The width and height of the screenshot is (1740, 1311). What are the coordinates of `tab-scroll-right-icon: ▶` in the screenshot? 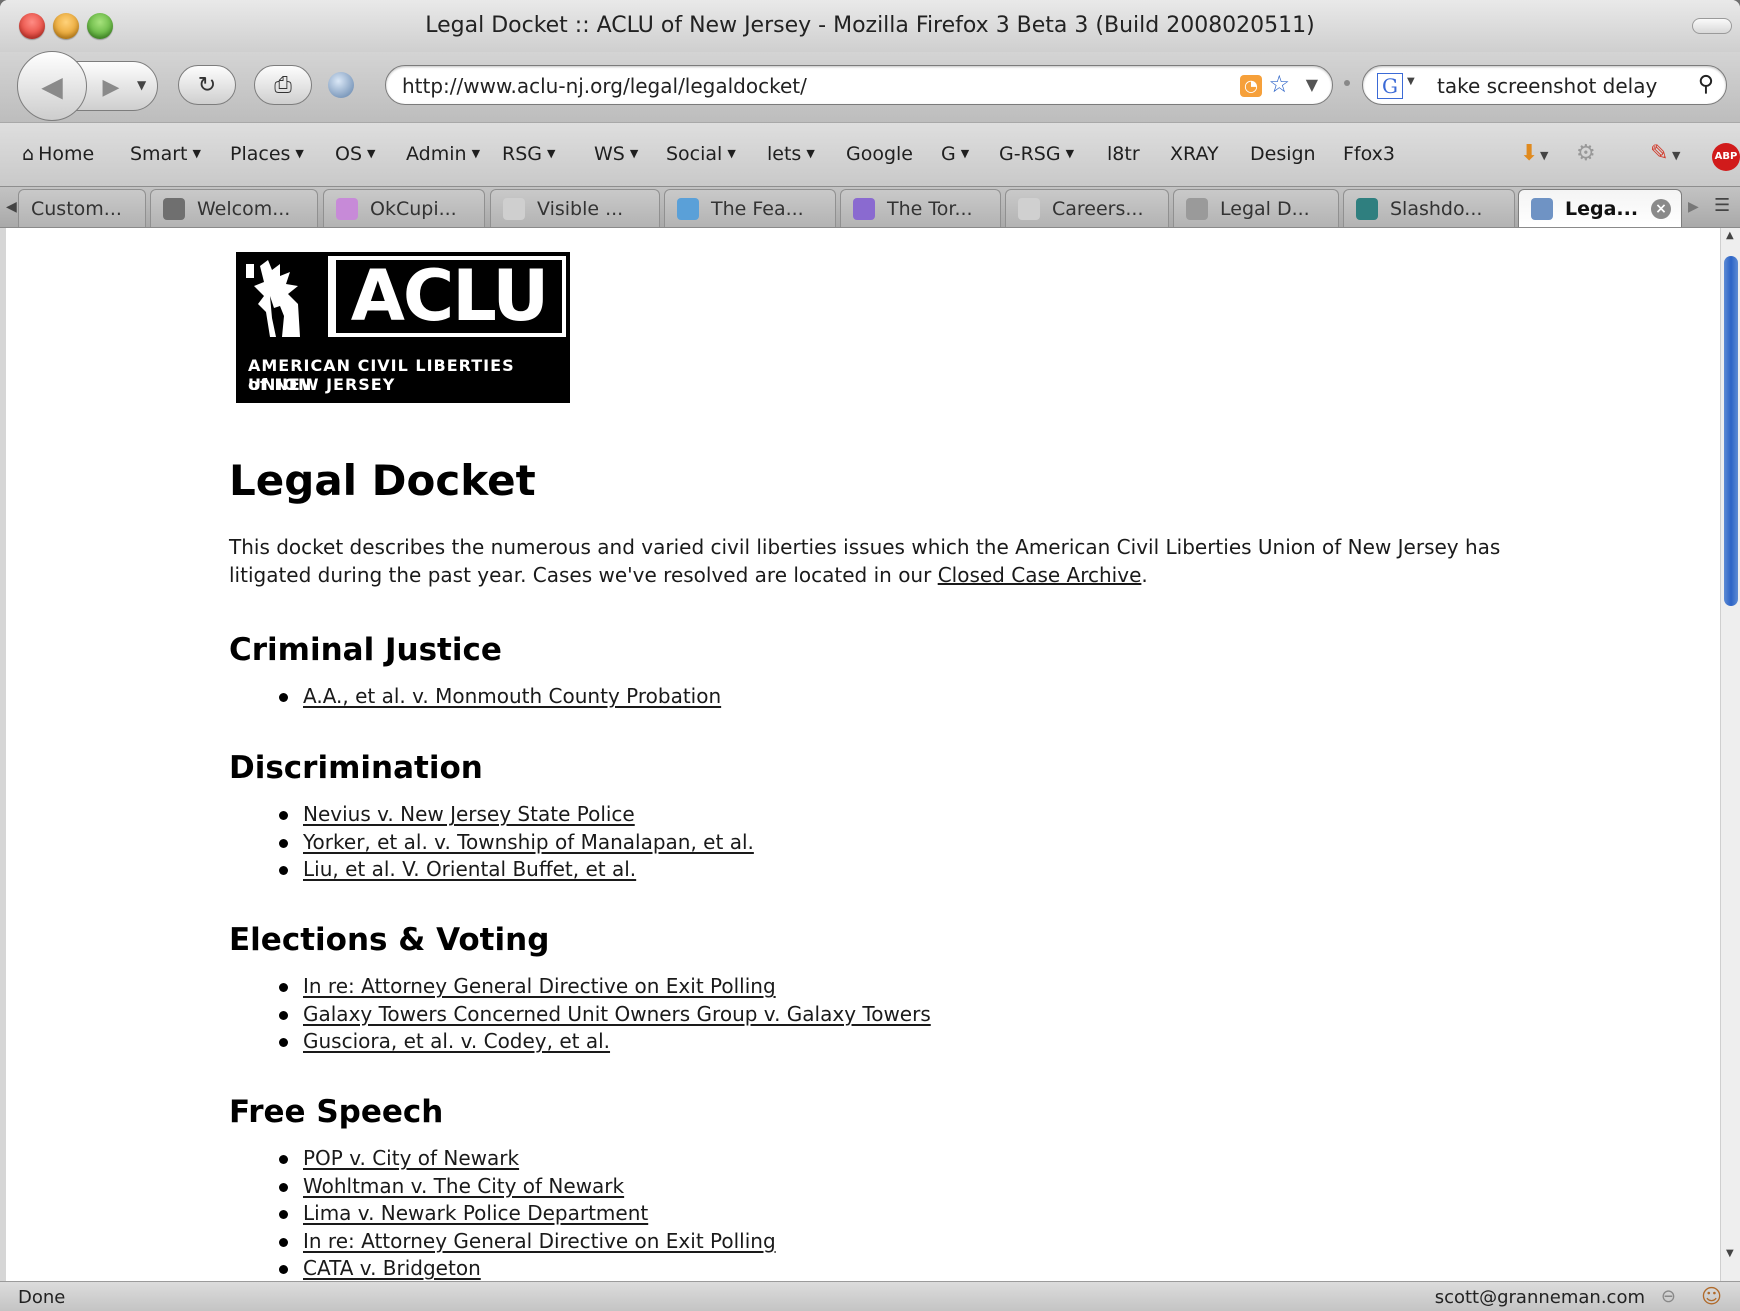 It's located at (1693, 207).